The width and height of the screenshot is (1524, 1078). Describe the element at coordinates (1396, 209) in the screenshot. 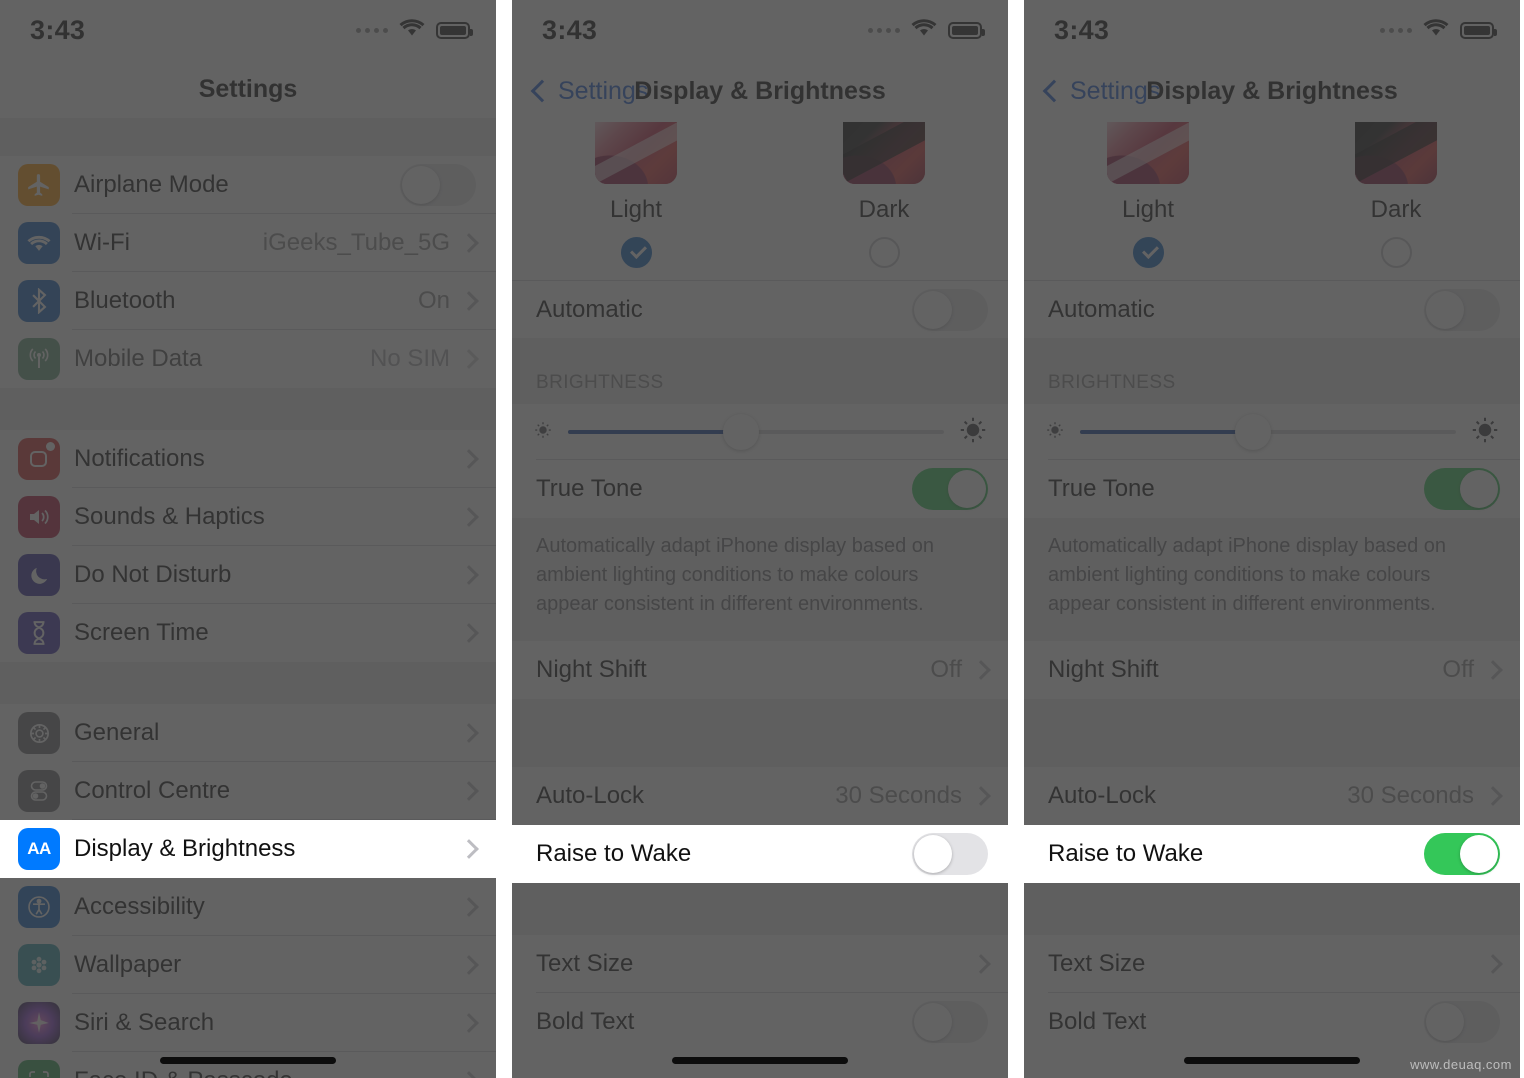

I see `appearance-option-label: Dark` at that location.